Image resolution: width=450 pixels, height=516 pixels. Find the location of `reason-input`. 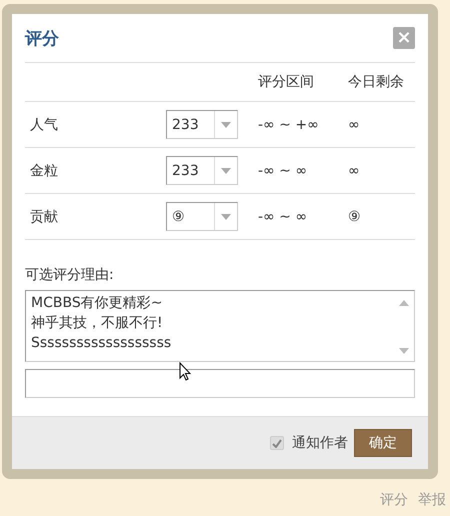

reason-input is located at coordinates (220, 383).